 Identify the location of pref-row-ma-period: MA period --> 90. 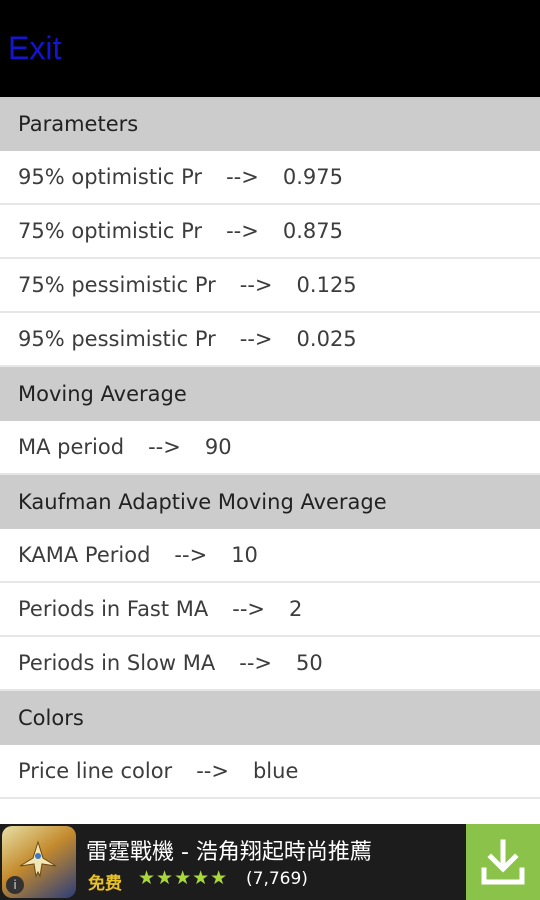
(270, 448).